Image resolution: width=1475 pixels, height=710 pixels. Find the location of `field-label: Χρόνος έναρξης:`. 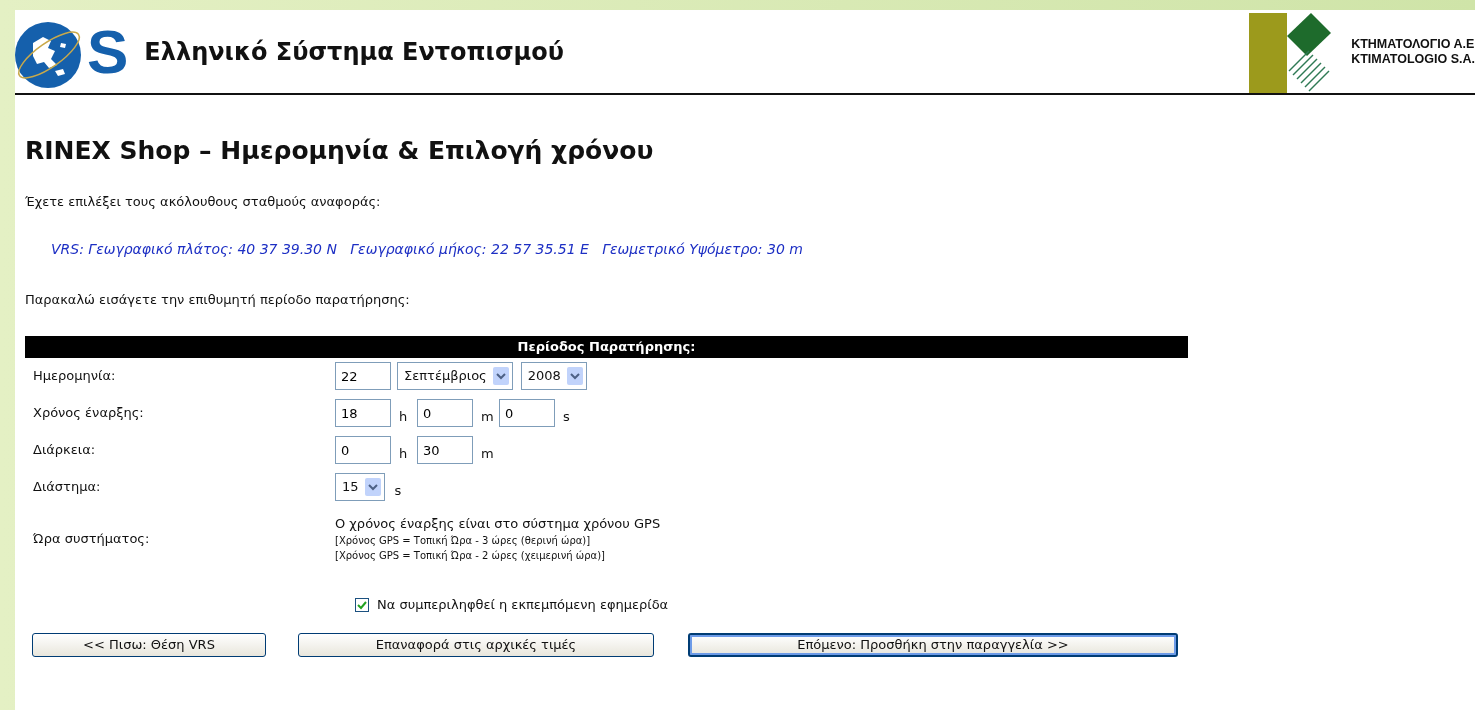

field-label: Χρόνος έναρξης: is located at coordinates (88, 413).